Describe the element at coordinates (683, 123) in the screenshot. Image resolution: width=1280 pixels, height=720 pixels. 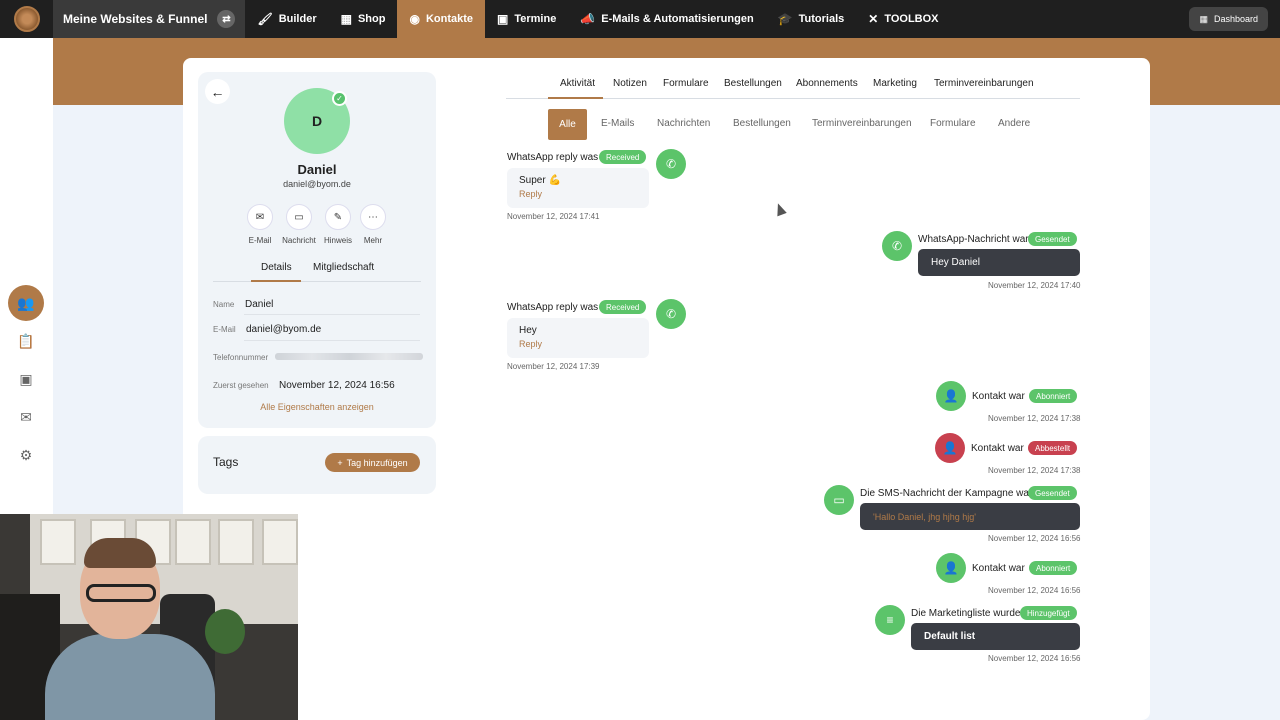
I see `filter-nachrichten: Nachrichten` at that location.